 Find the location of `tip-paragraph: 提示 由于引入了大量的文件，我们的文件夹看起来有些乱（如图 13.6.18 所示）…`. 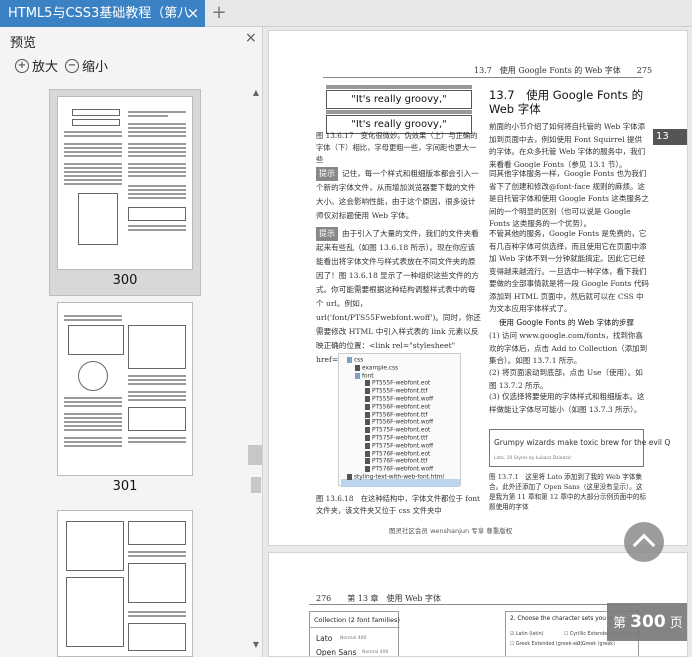

tip-paragraph: 提示 由于引入了大量的文件，我们的文件夹看起来有些乱（如图 13.6.18 所示）… is located at coordinates (398, 297).